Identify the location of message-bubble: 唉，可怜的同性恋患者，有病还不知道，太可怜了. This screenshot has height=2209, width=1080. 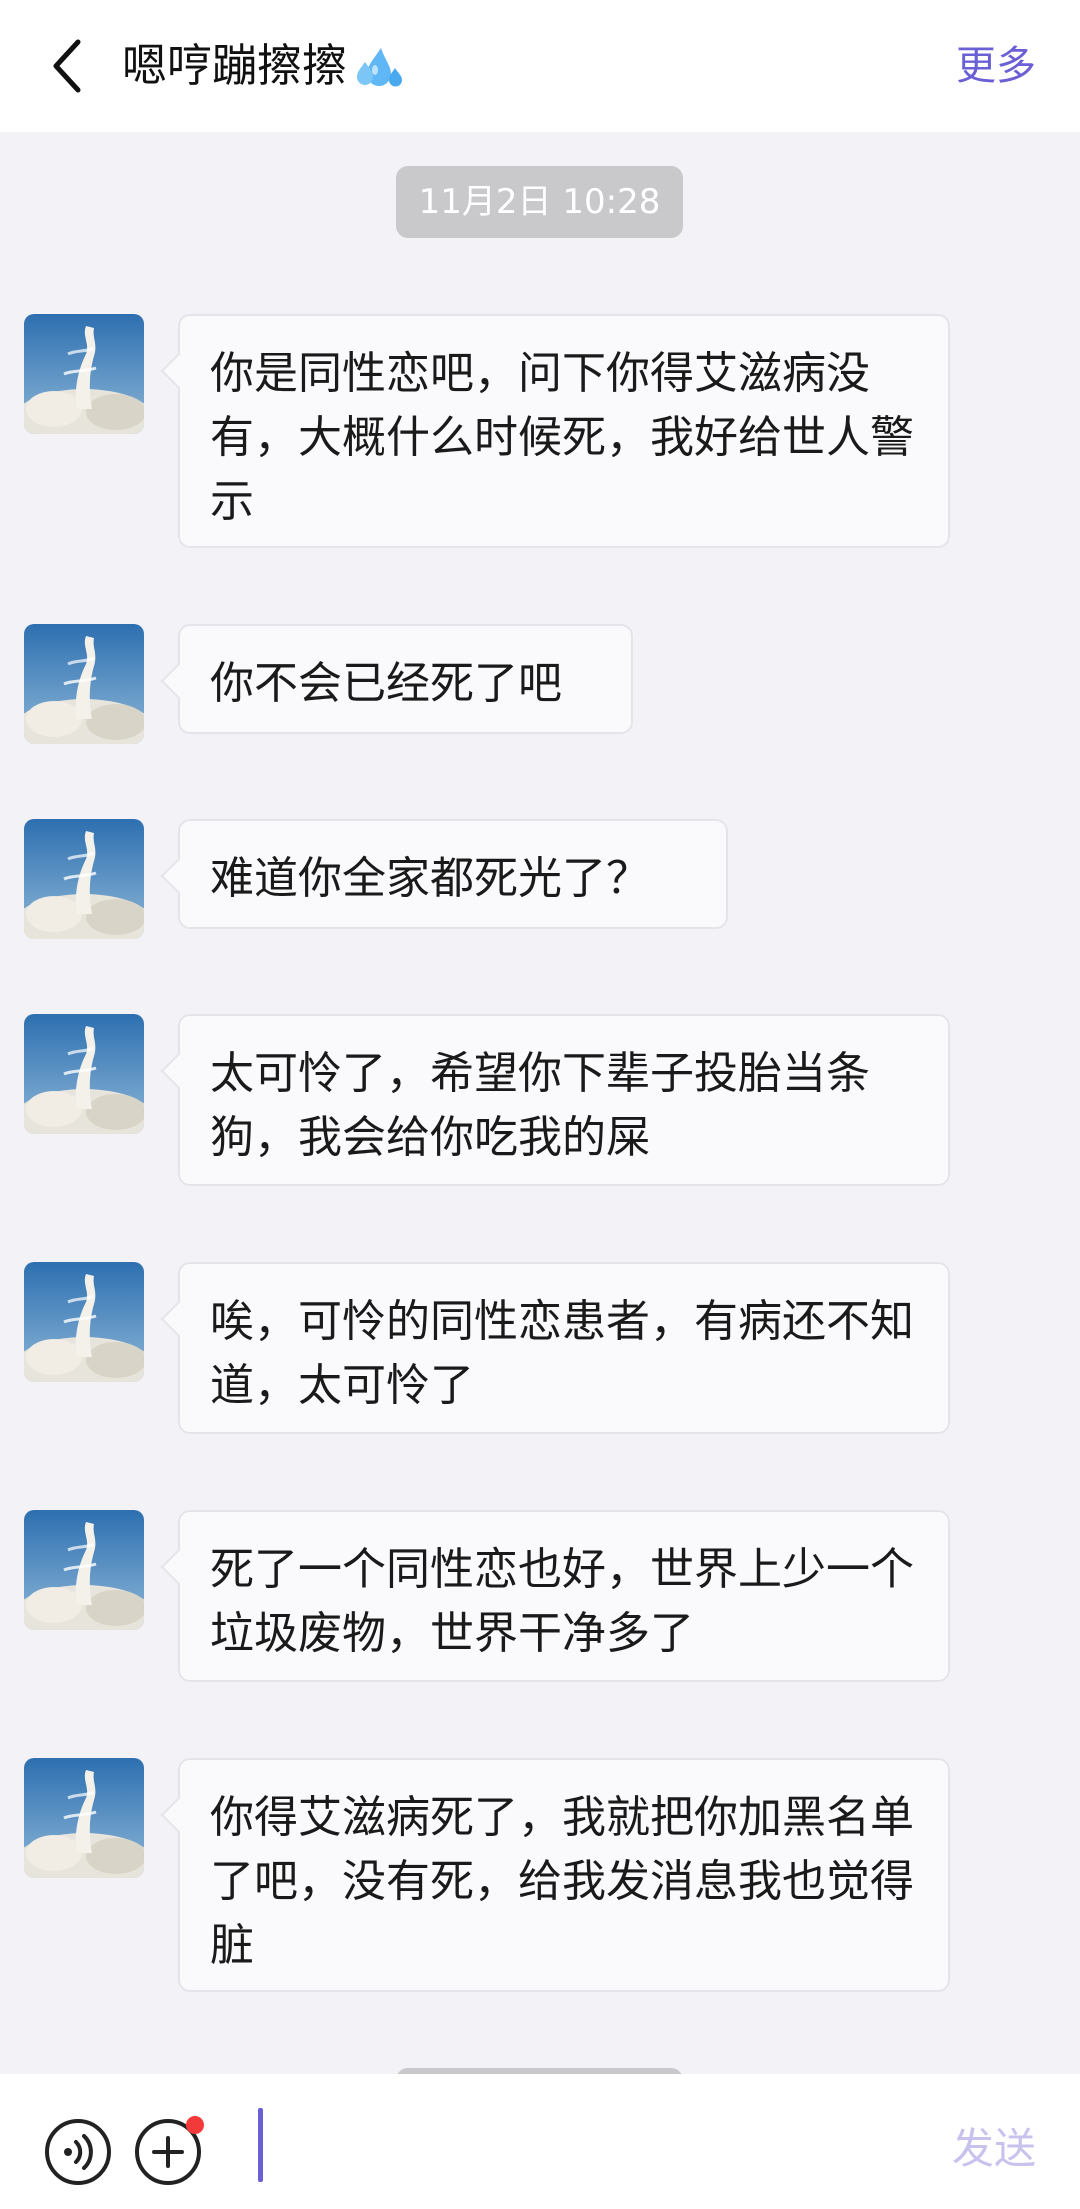
(564, 1348).